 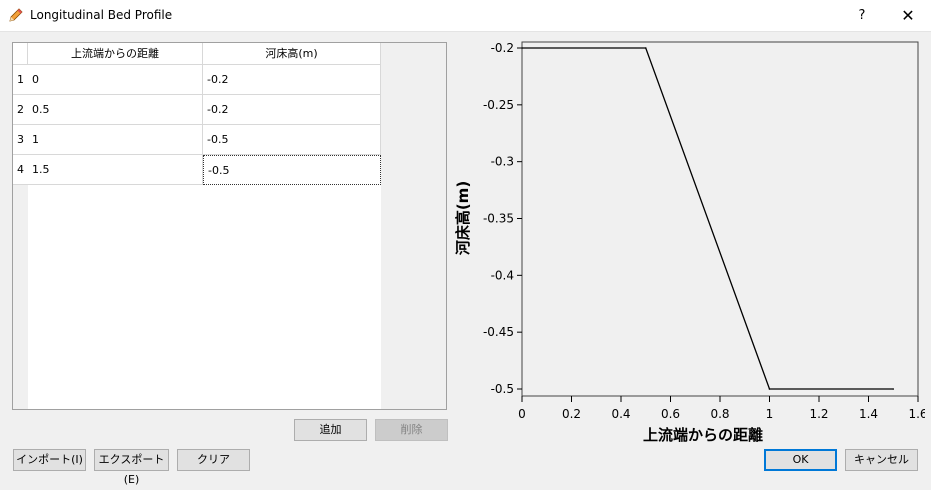 What do you see at coordinates (115, 54) in the screenshot?
I see `column-header-distance: 上流端からの距離` at bounding box center [115, 54].